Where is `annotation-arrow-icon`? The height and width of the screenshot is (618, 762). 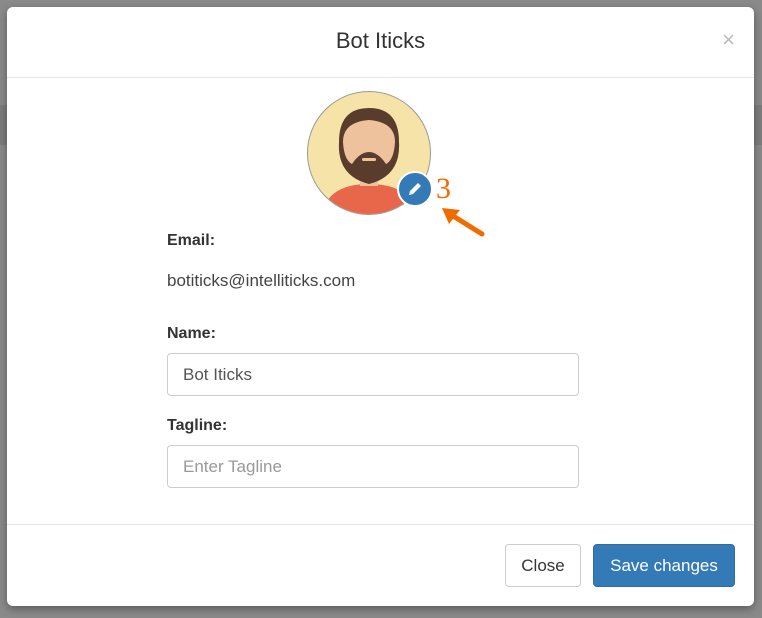 annotation-arrow-icon is located at coordinates (463, 222).